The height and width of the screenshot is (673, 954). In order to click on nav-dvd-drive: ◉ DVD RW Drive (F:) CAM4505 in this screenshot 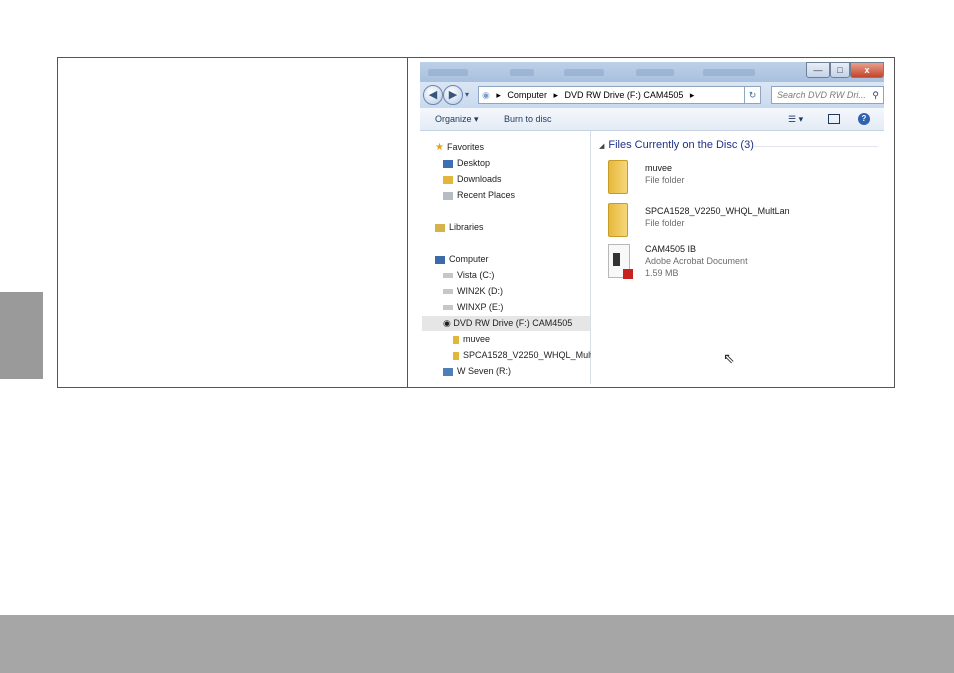, I will do `click(506, 323)`.